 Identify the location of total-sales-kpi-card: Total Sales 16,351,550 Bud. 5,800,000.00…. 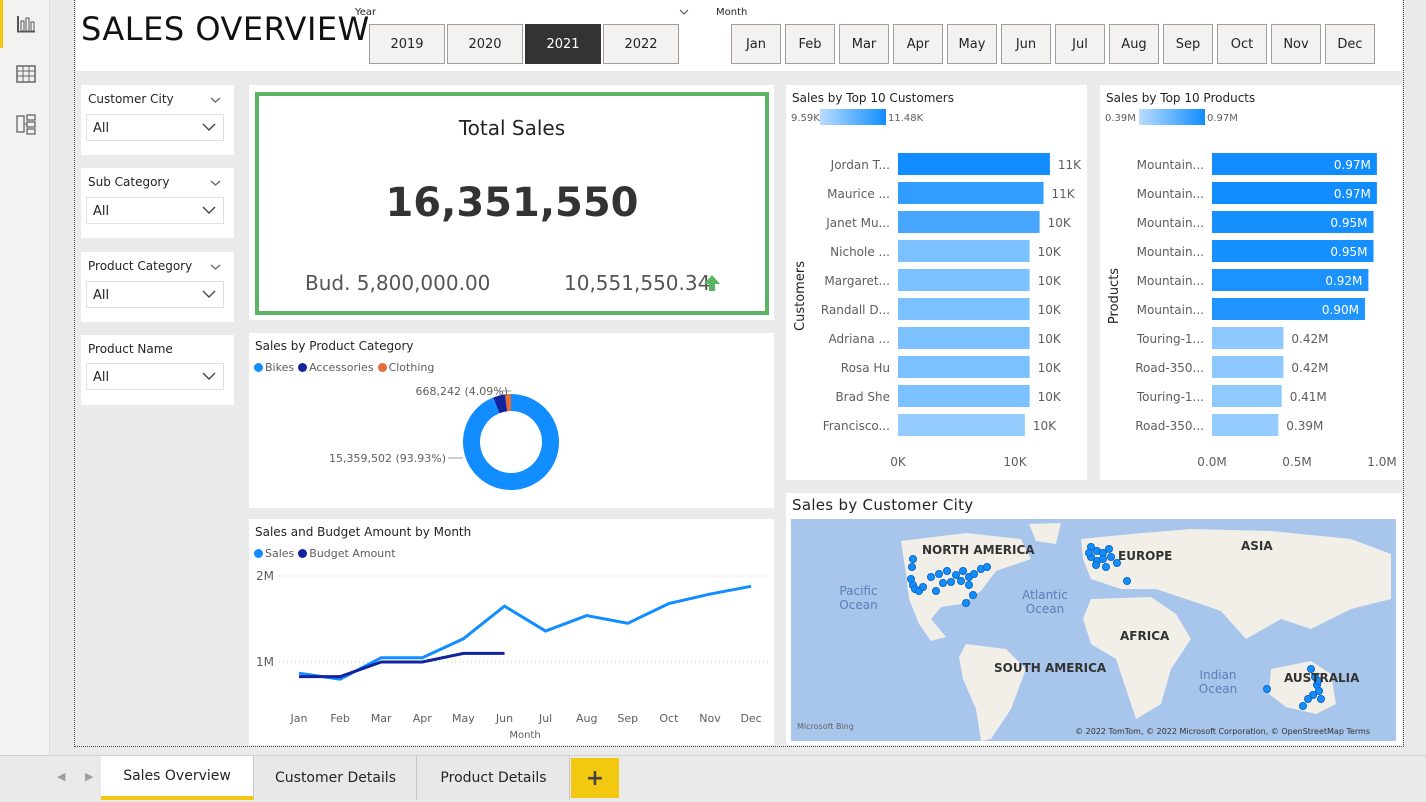
(512, 203).